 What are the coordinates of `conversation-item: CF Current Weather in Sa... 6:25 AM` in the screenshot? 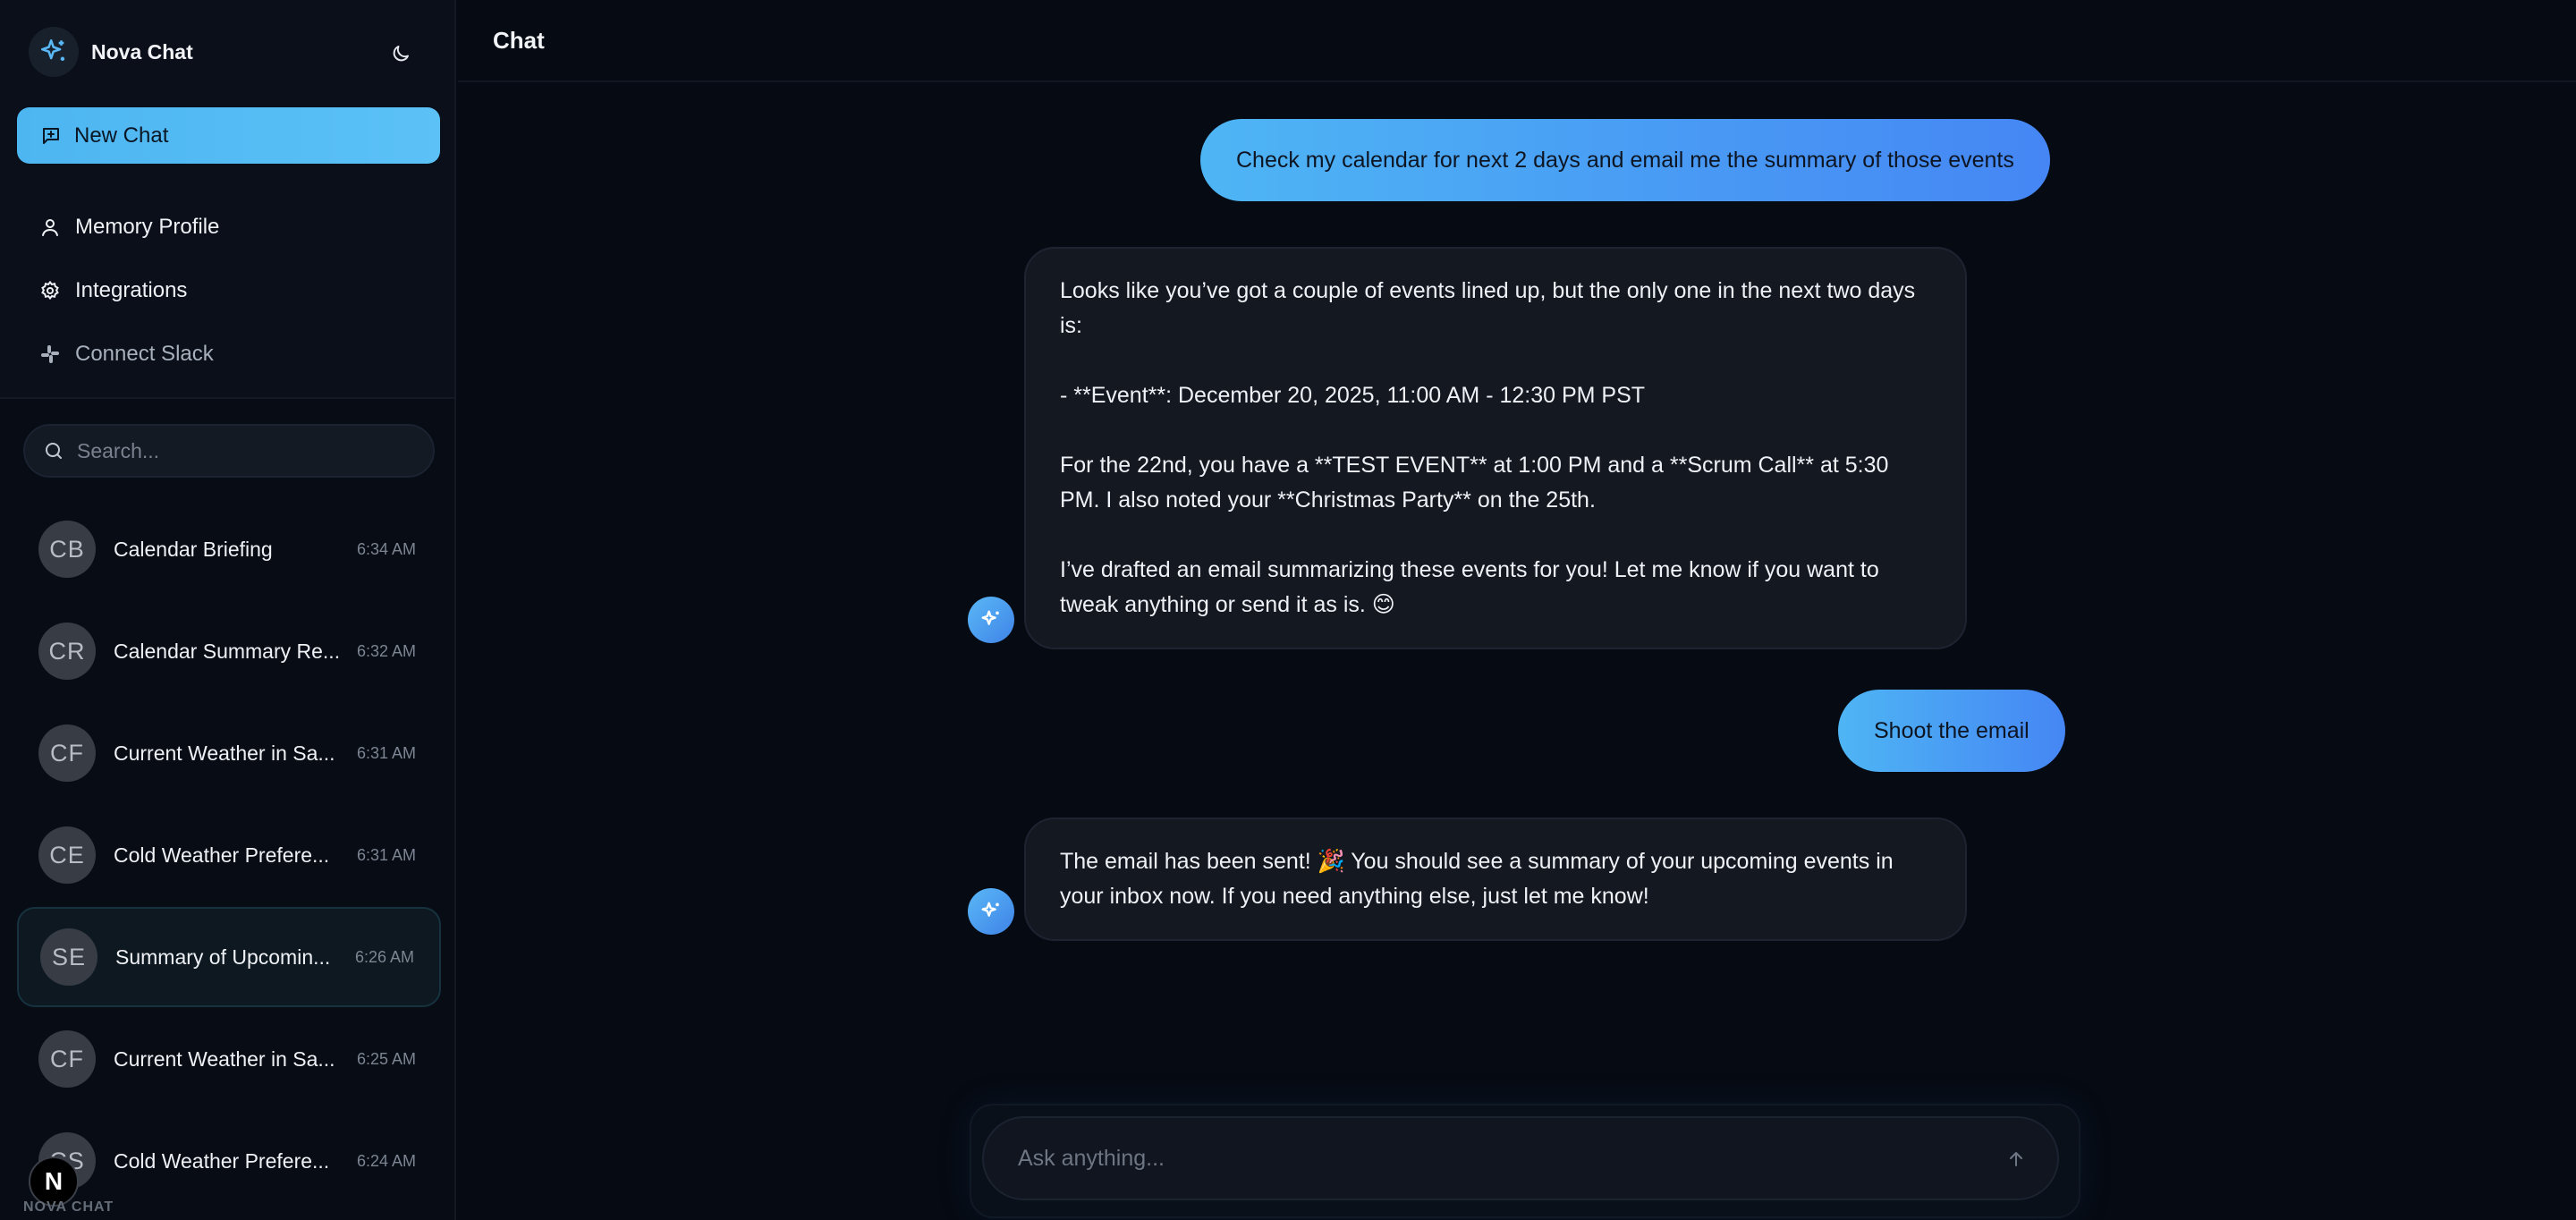 It's located at (229, 1059).